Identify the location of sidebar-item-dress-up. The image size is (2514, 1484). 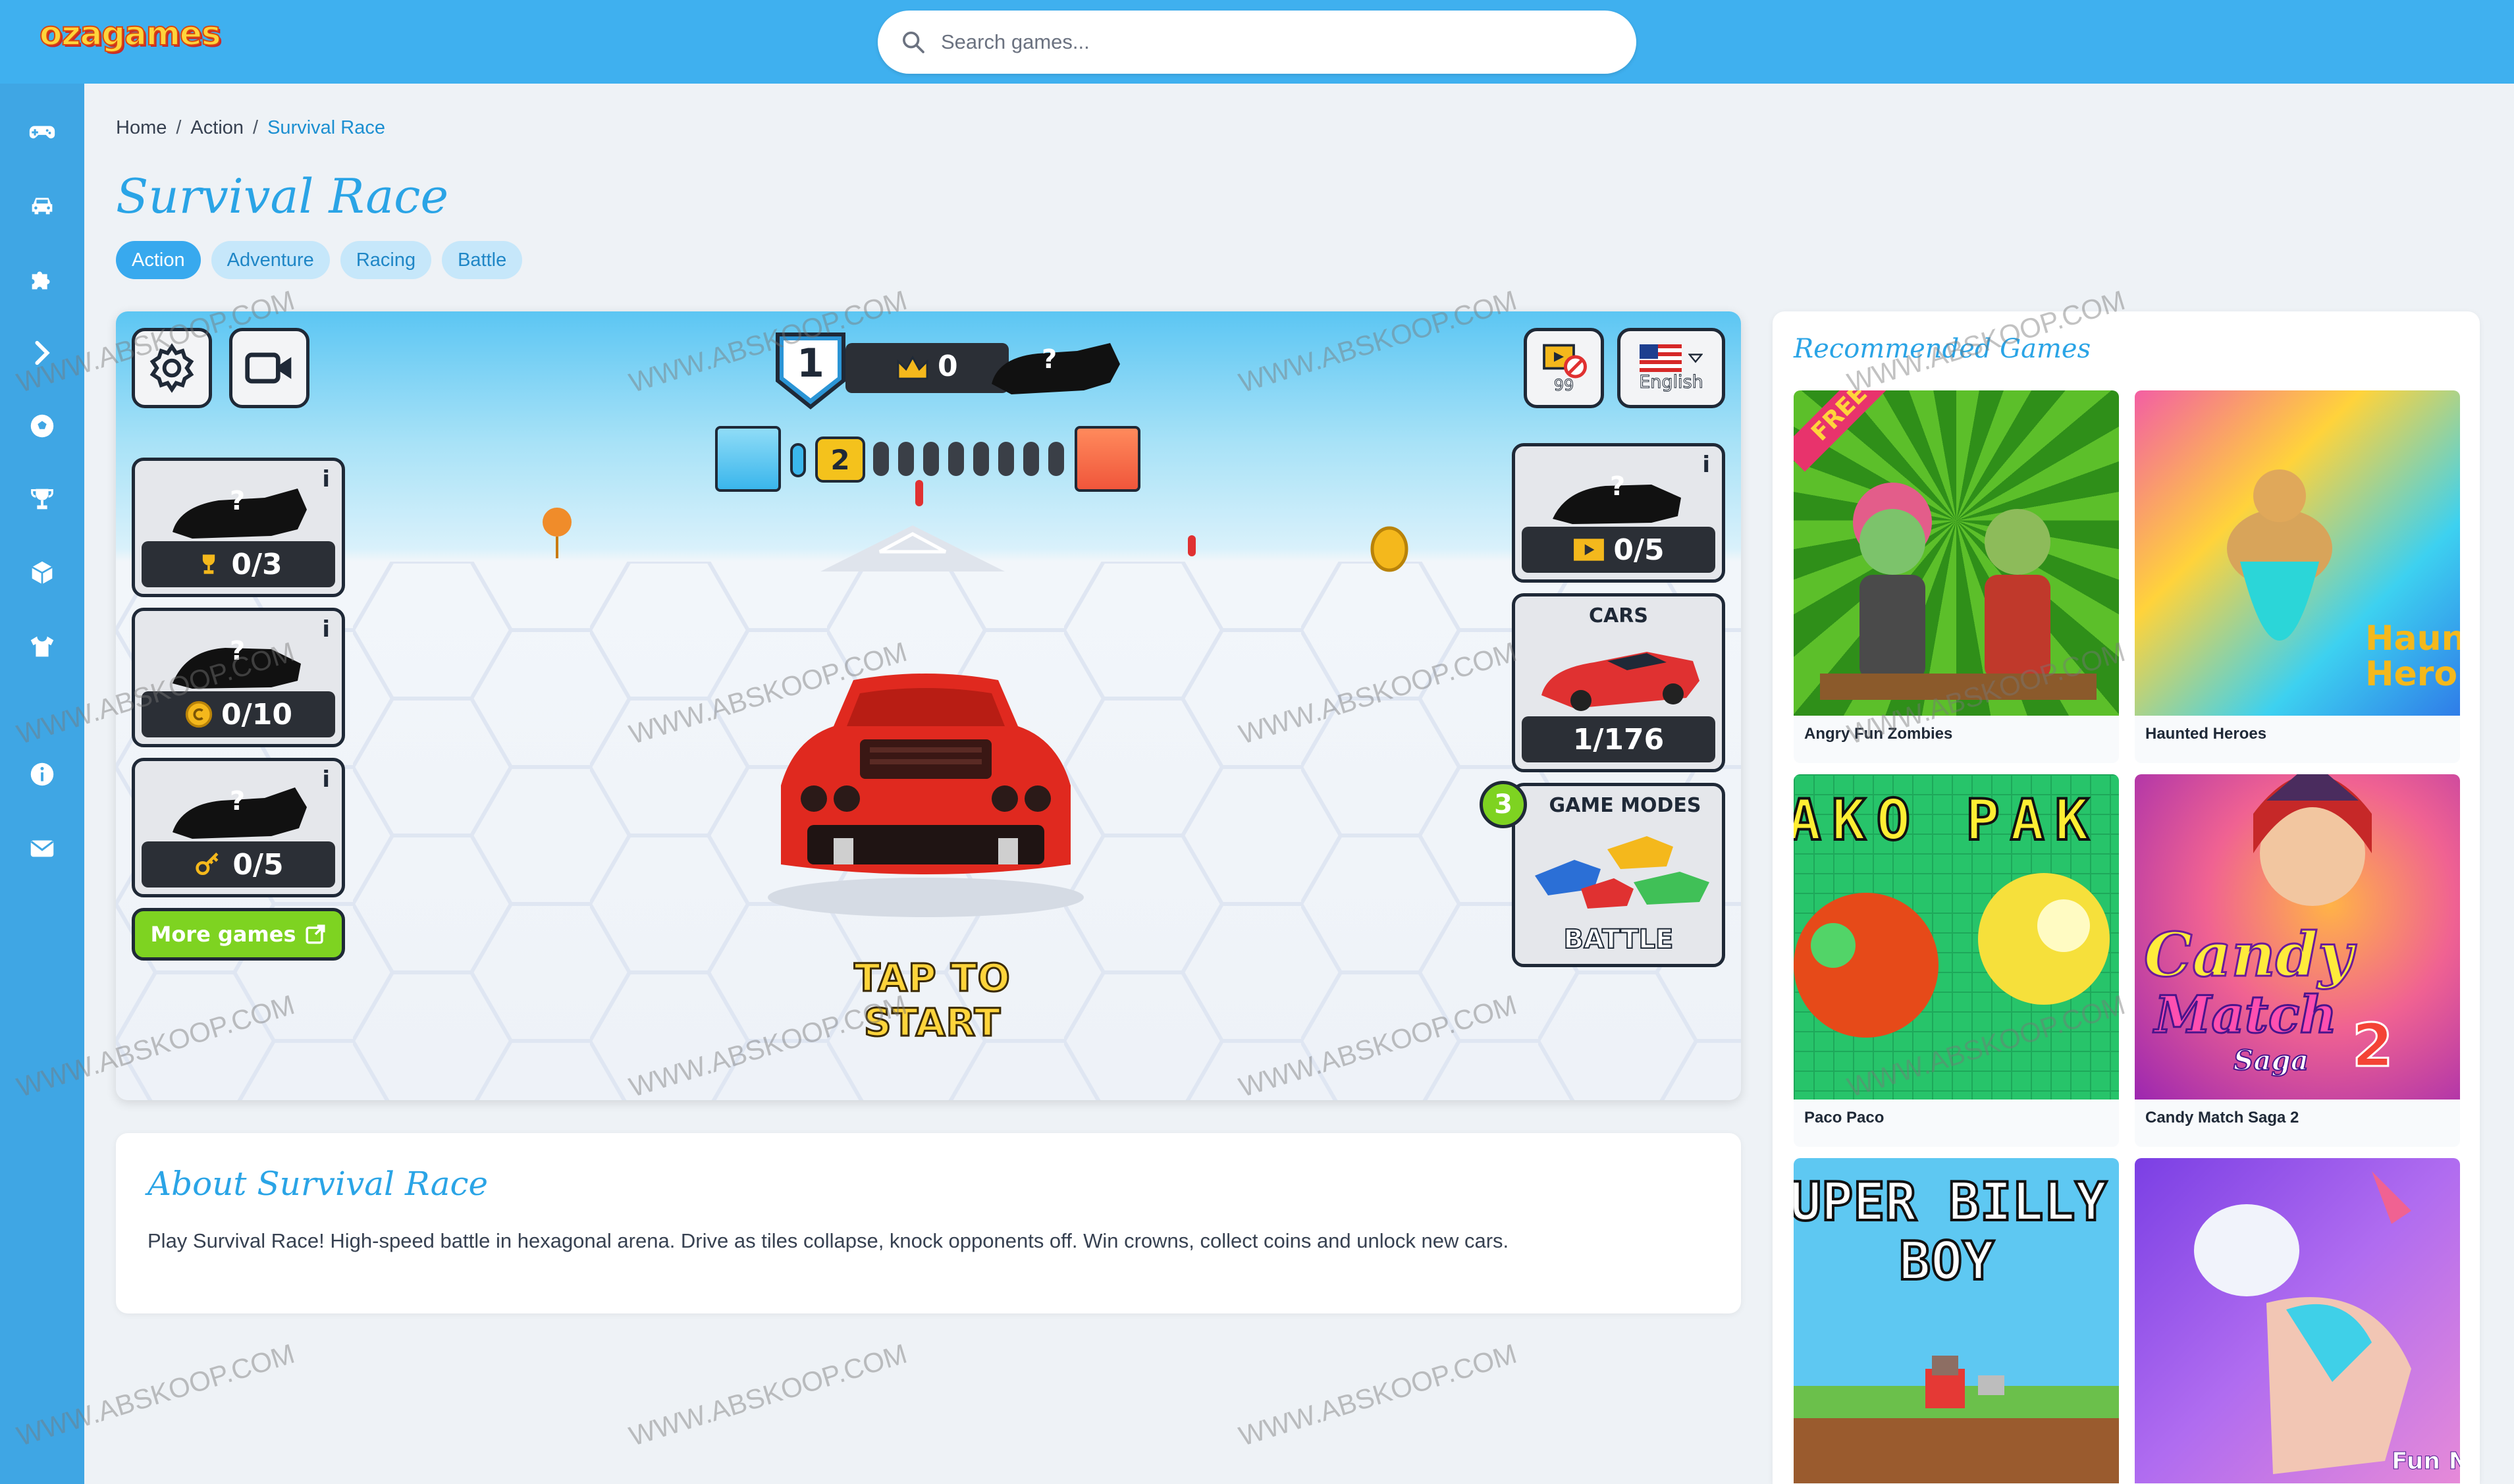
(43, 646).